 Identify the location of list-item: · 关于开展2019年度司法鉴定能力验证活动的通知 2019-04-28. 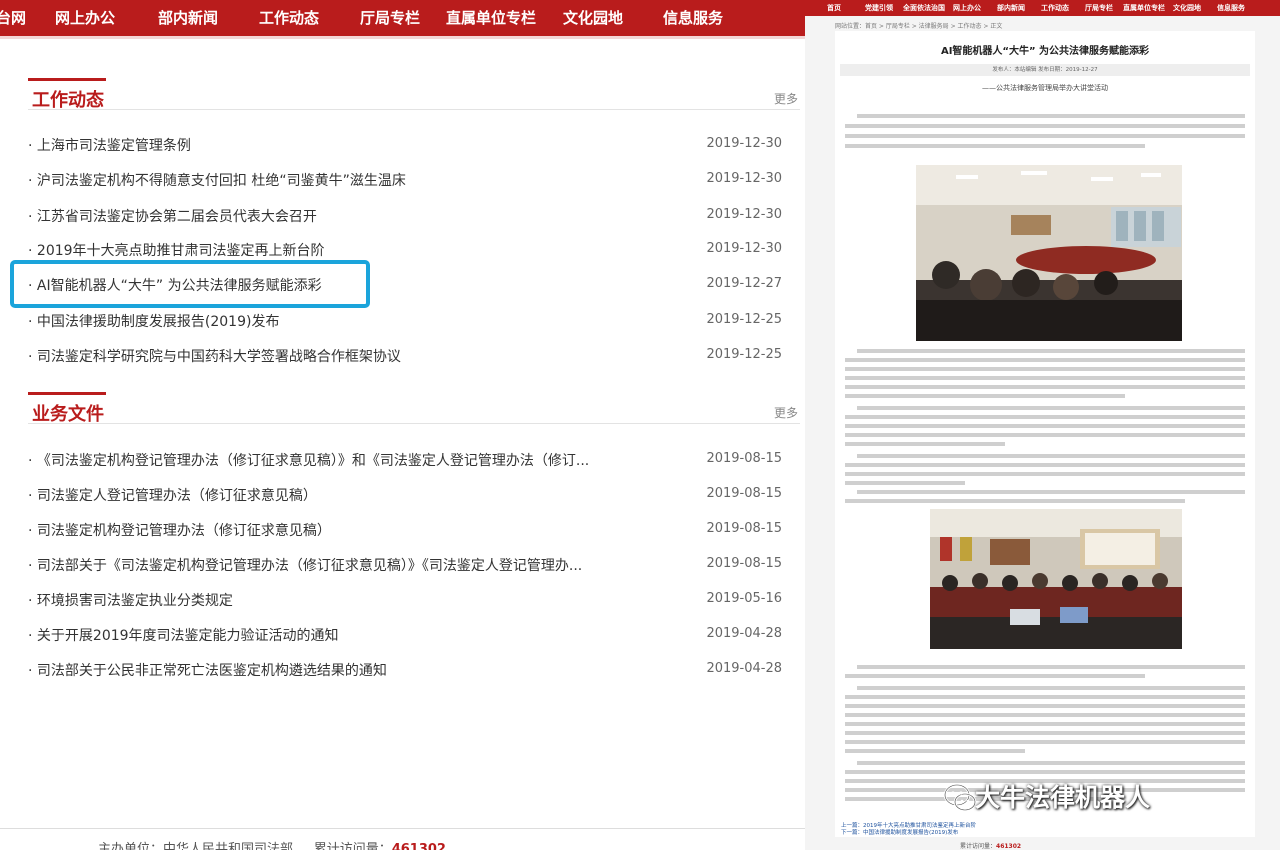
(408, 634).